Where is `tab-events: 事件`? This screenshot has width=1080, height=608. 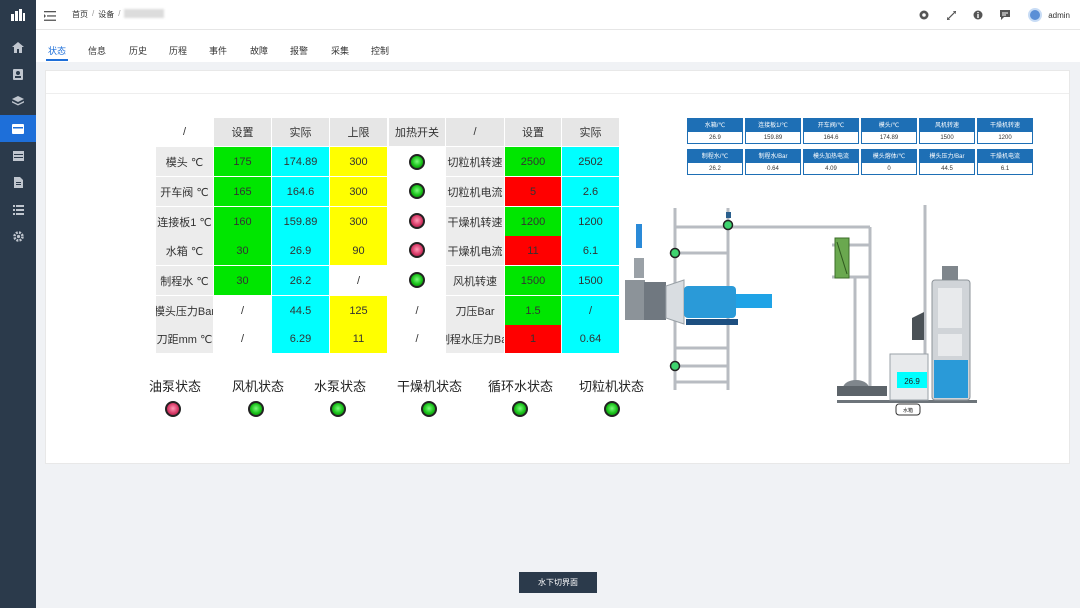 tab-events: 事件 is located at coordinates (218, 50).